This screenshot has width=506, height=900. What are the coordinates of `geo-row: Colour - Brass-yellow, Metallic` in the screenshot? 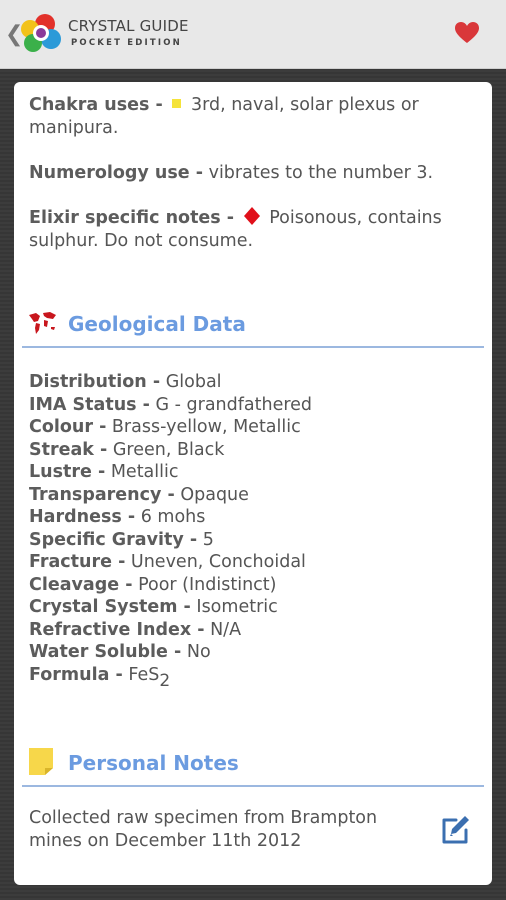 It's located at (170, 427).